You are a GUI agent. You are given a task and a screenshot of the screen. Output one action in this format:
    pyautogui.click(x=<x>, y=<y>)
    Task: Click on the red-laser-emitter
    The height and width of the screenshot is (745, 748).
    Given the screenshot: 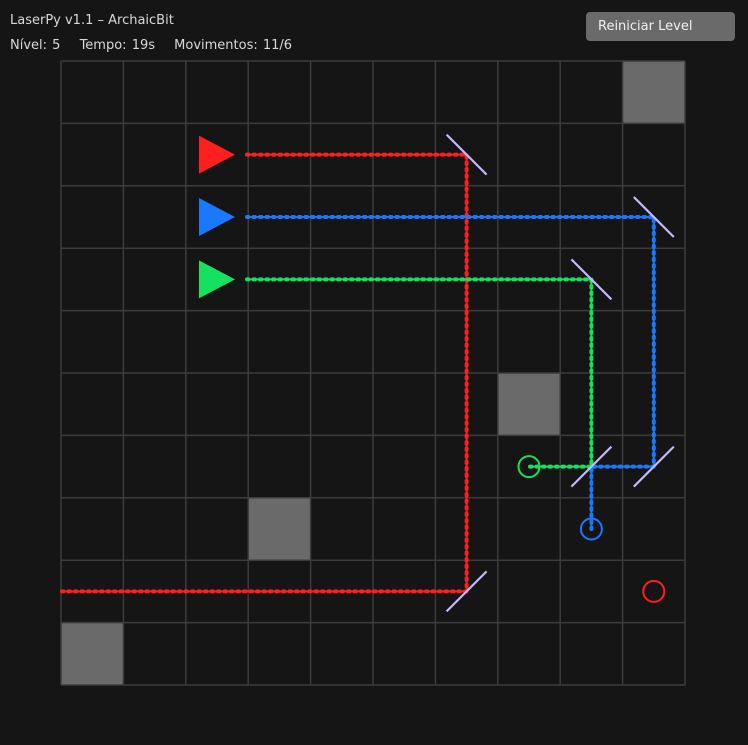 What is the action you would take?
    pyautogui.click(x=217, y=154)
    